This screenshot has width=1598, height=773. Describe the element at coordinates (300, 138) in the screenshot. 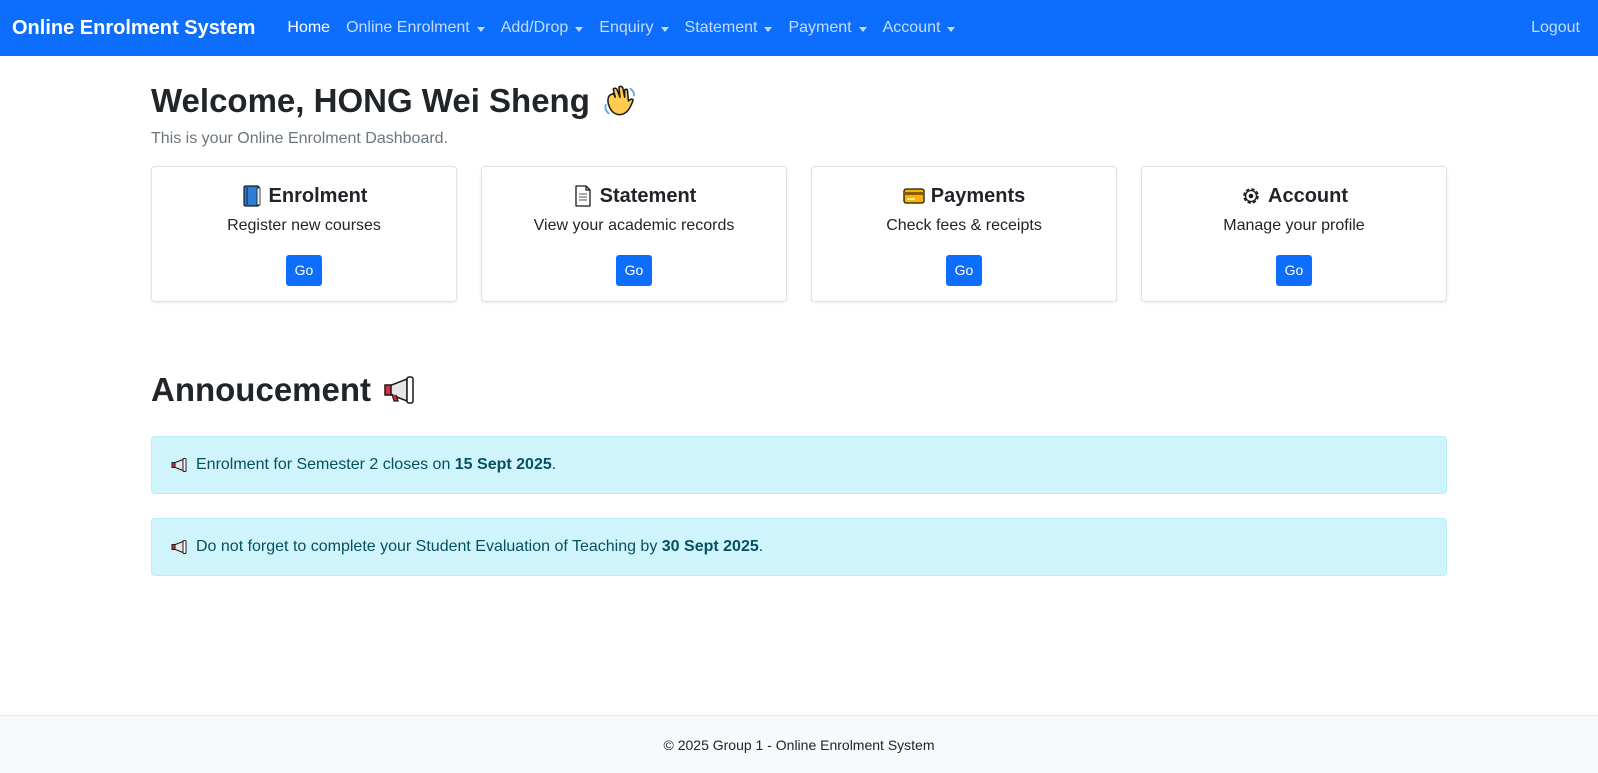

I see `dashboard-subtitle: This is your Online Enrolment Dashboard.` at that location.